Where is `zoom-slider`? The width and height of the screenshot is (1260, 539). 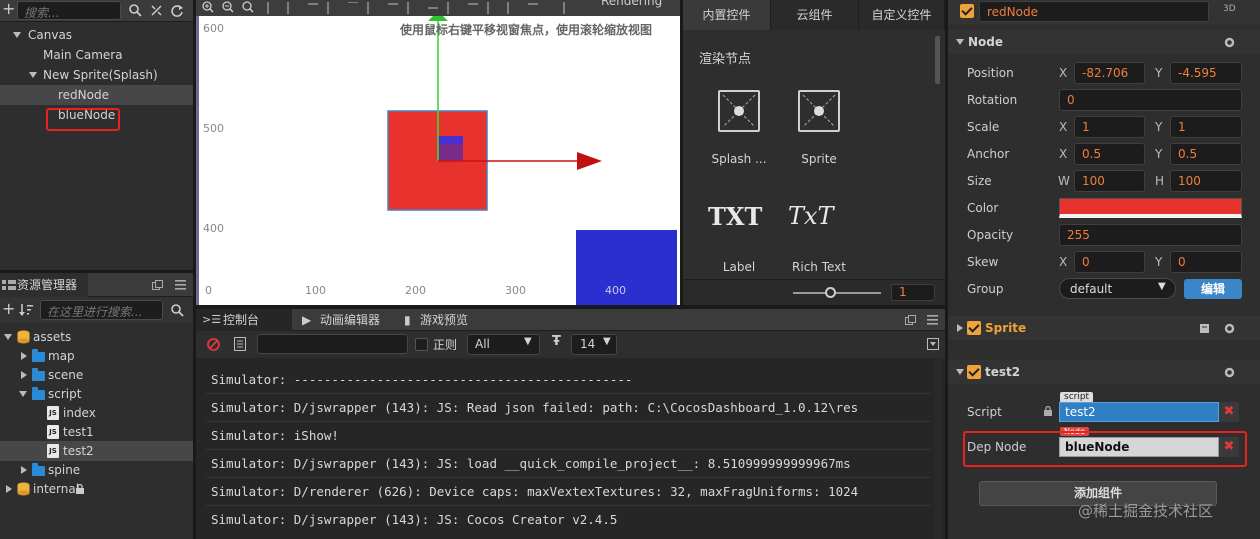 zoom-slider is located at coordinates (837, 293).